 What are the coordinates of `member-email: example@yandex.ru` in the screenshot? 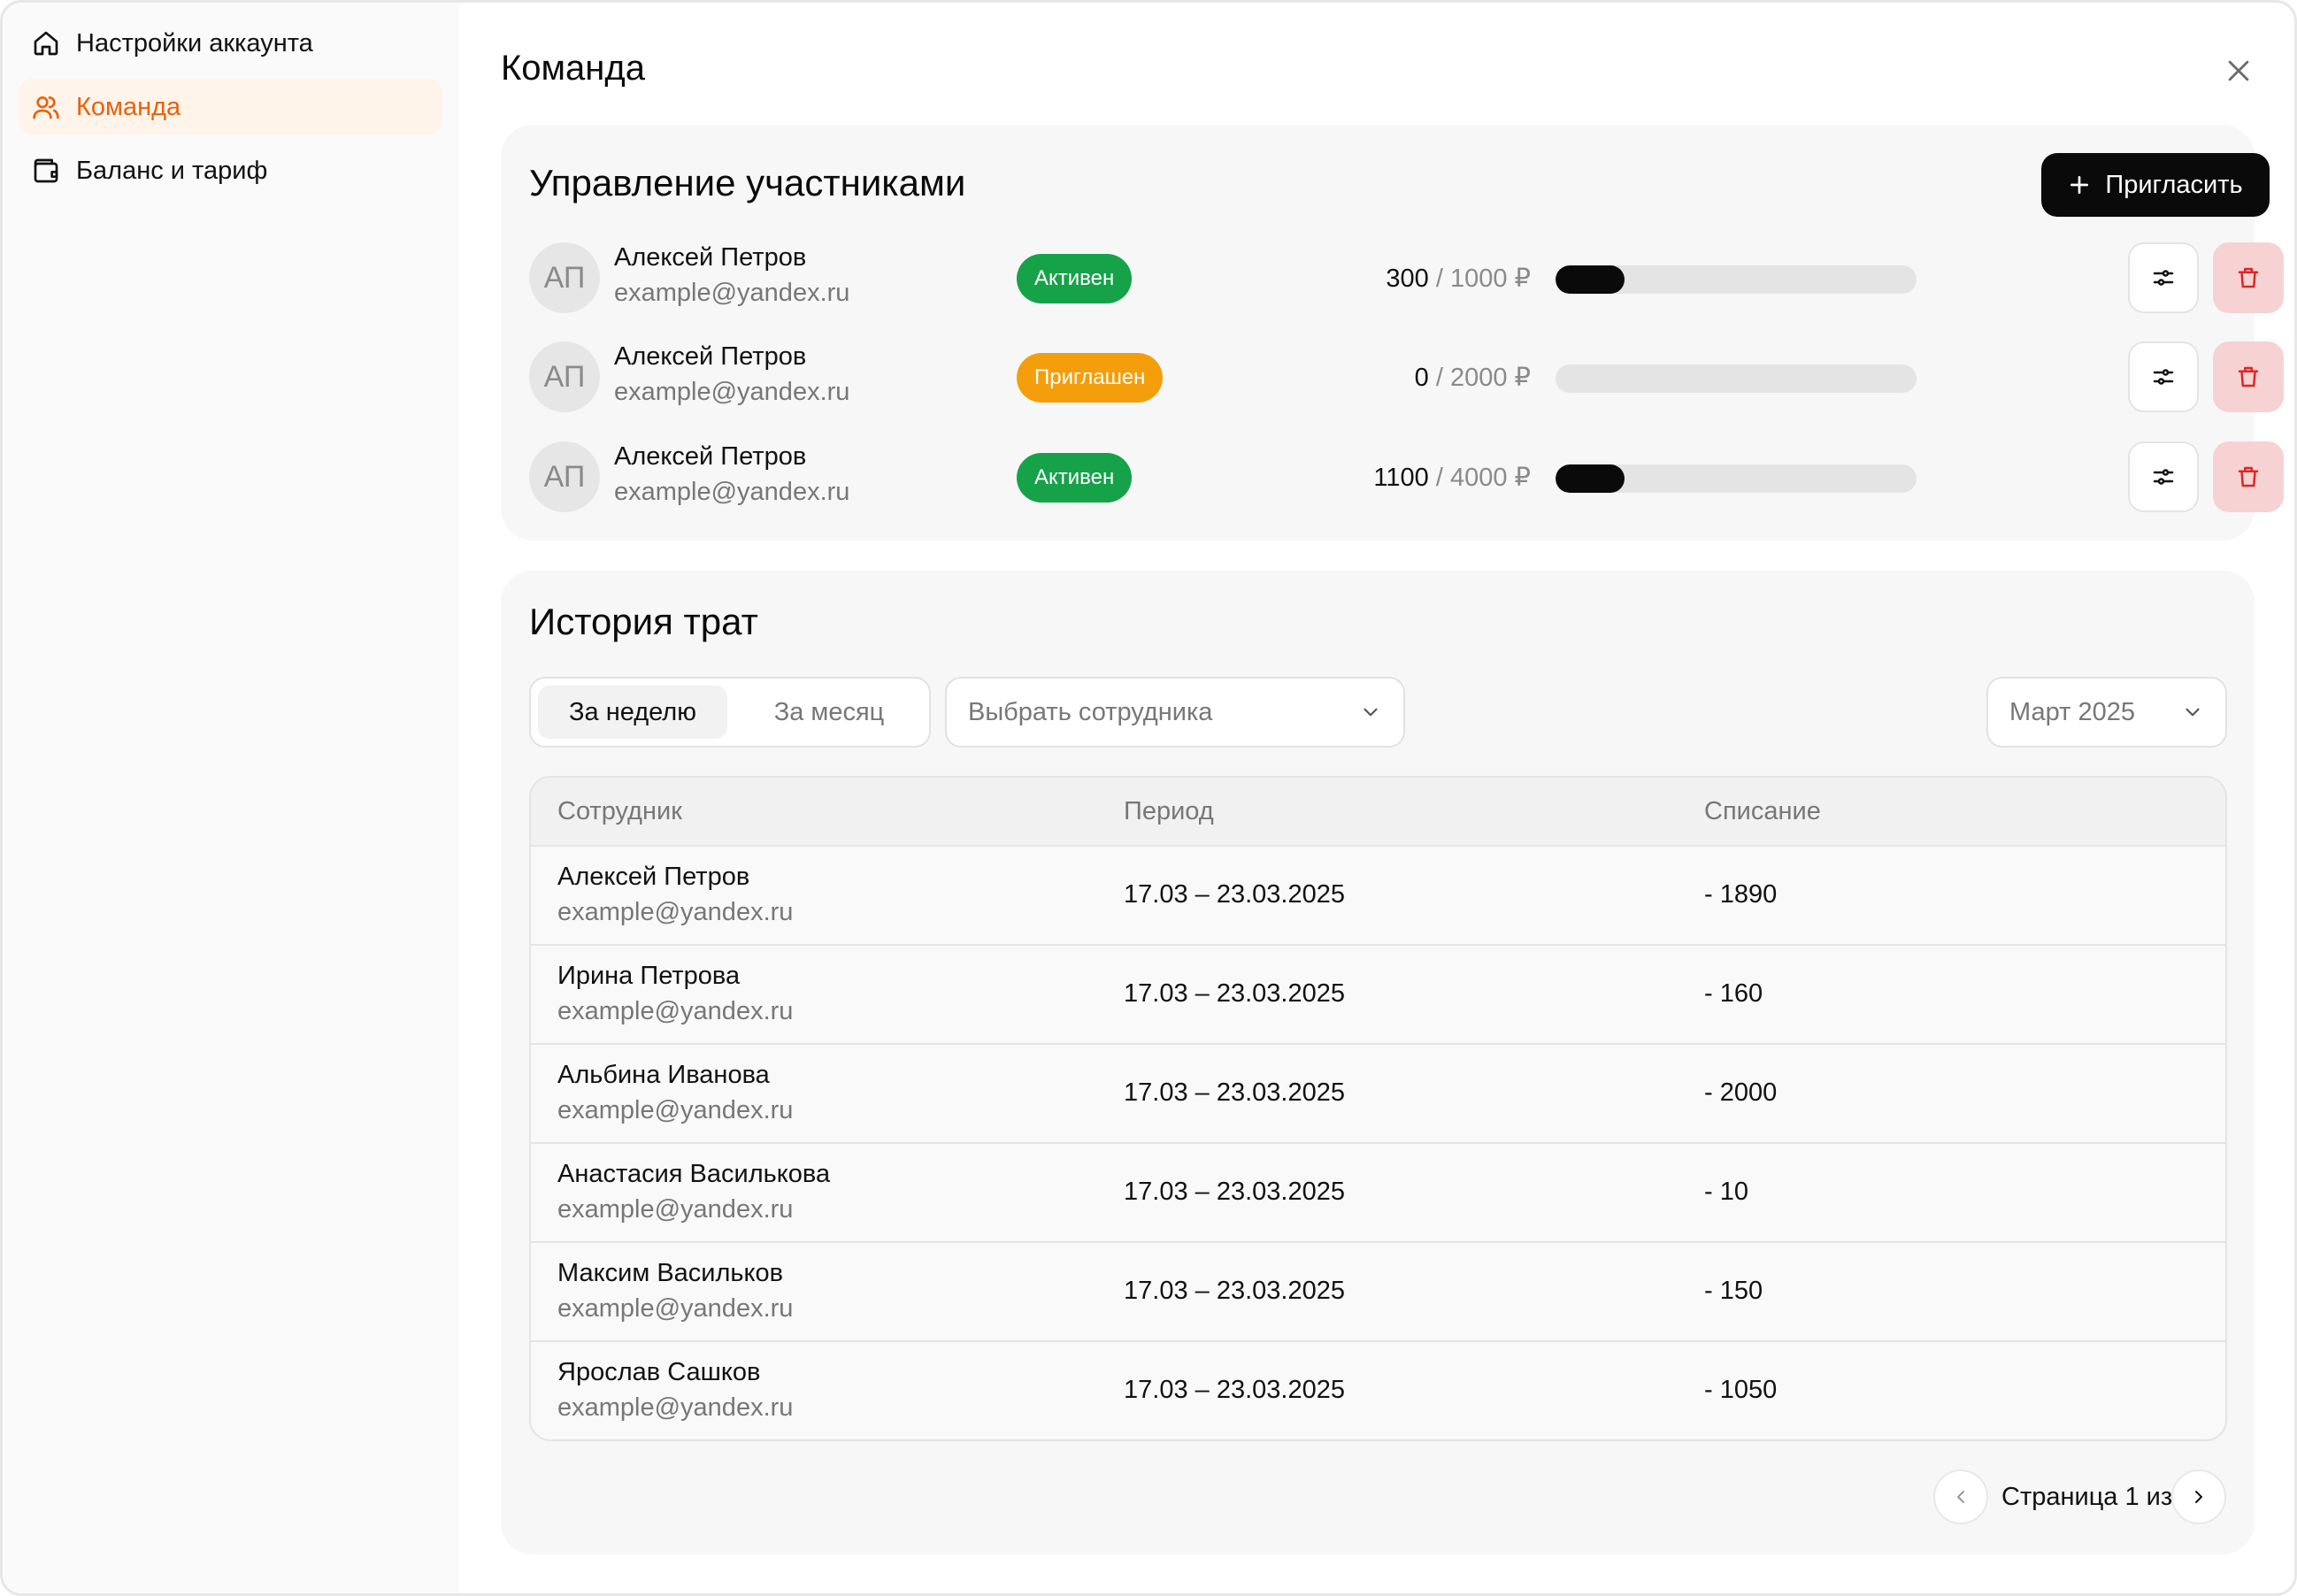 It's located at (732, 492).